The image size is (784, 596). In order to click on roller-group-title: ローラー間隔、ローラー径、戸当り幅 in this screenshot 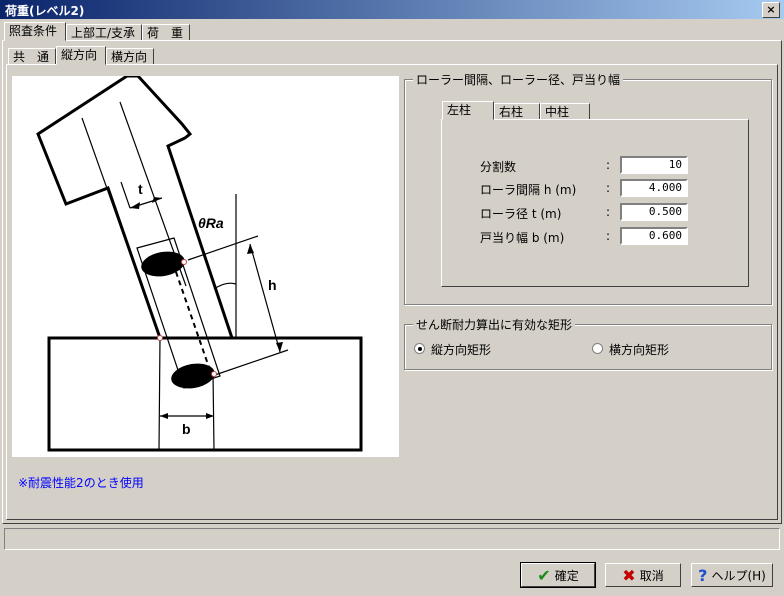, I will do `click(518, 79)`.